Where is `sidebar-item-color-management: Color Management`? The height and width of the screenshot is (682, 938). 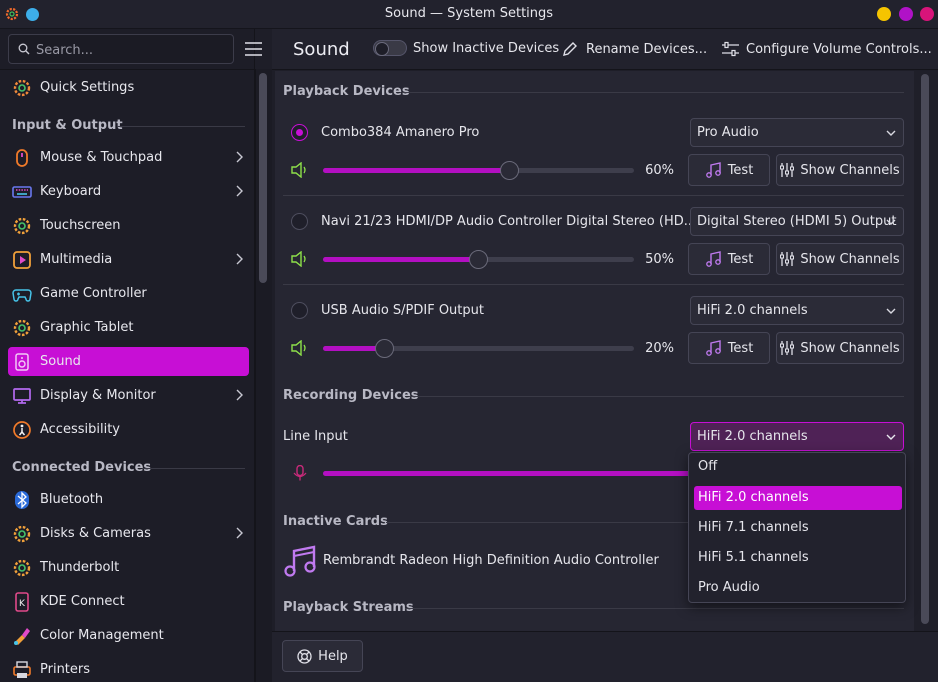 sidebar-item-color-management: Color Management is located at coordinates (128, 635).